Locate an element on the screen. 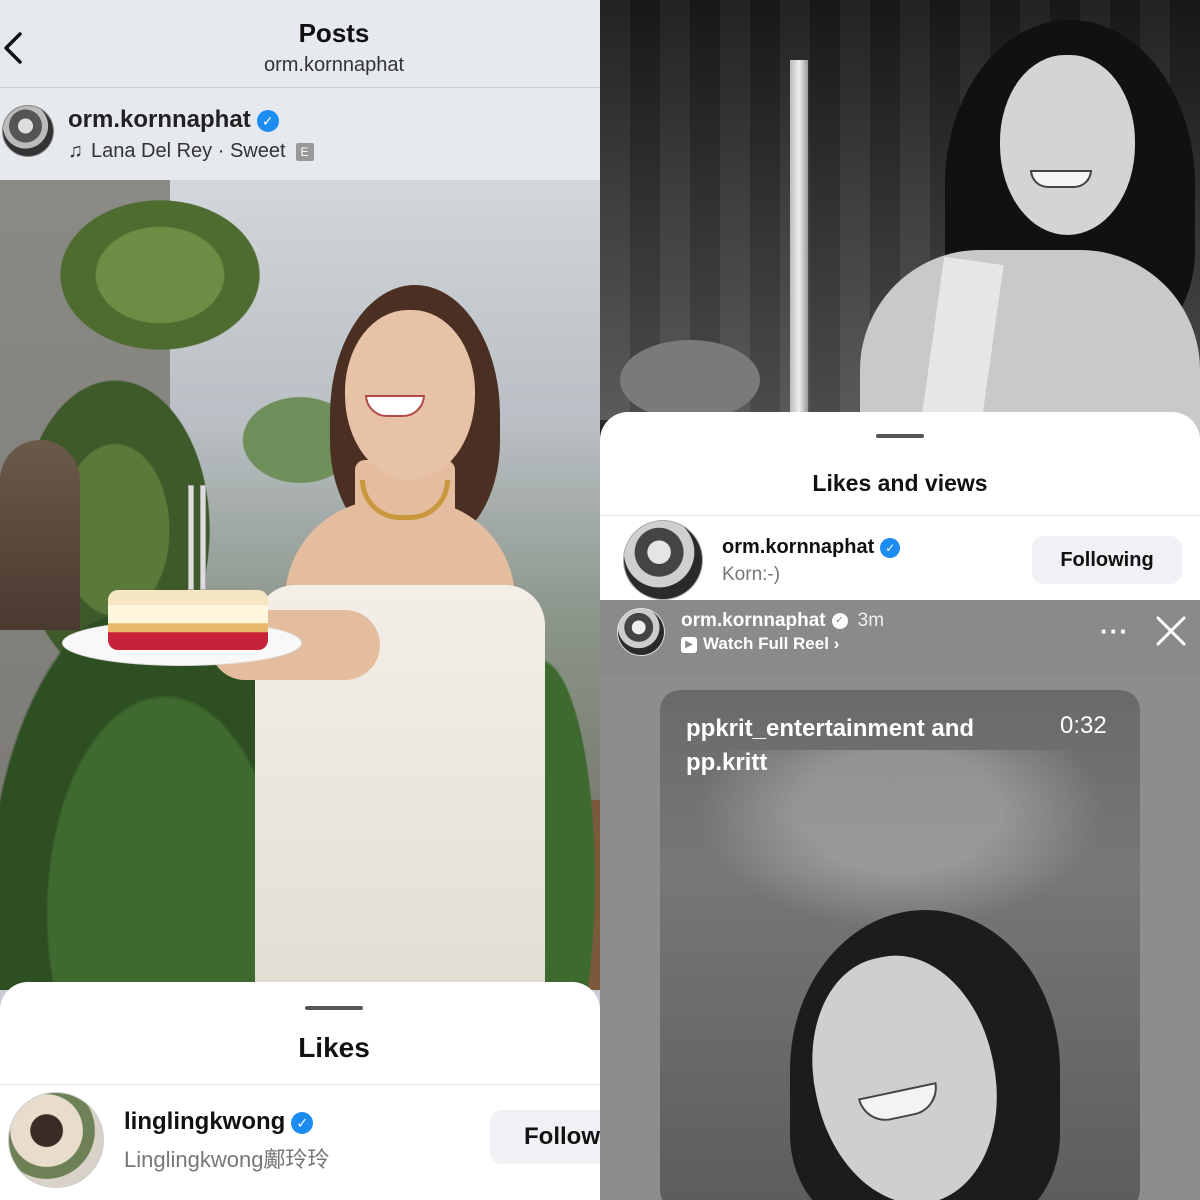 The image size is (1200, 1200). photo-subject-smile is located at coordinates (1061, 179).